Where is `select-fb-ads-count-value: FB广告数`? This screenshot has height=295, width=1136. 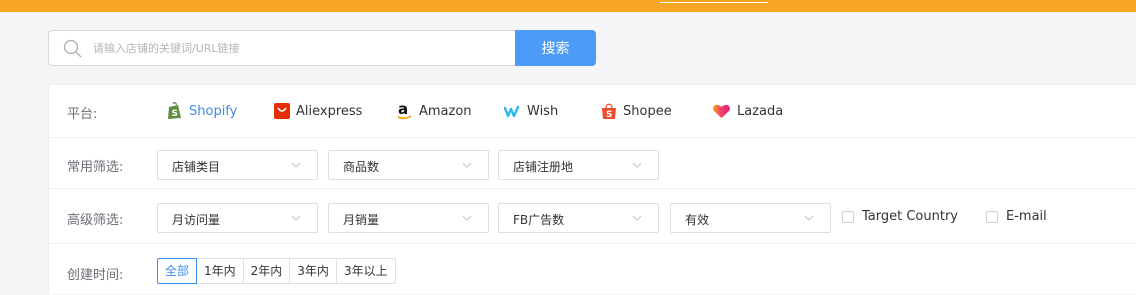
select-fb-ads-count-value: FB广告数 is located at coordinates (539, 220).